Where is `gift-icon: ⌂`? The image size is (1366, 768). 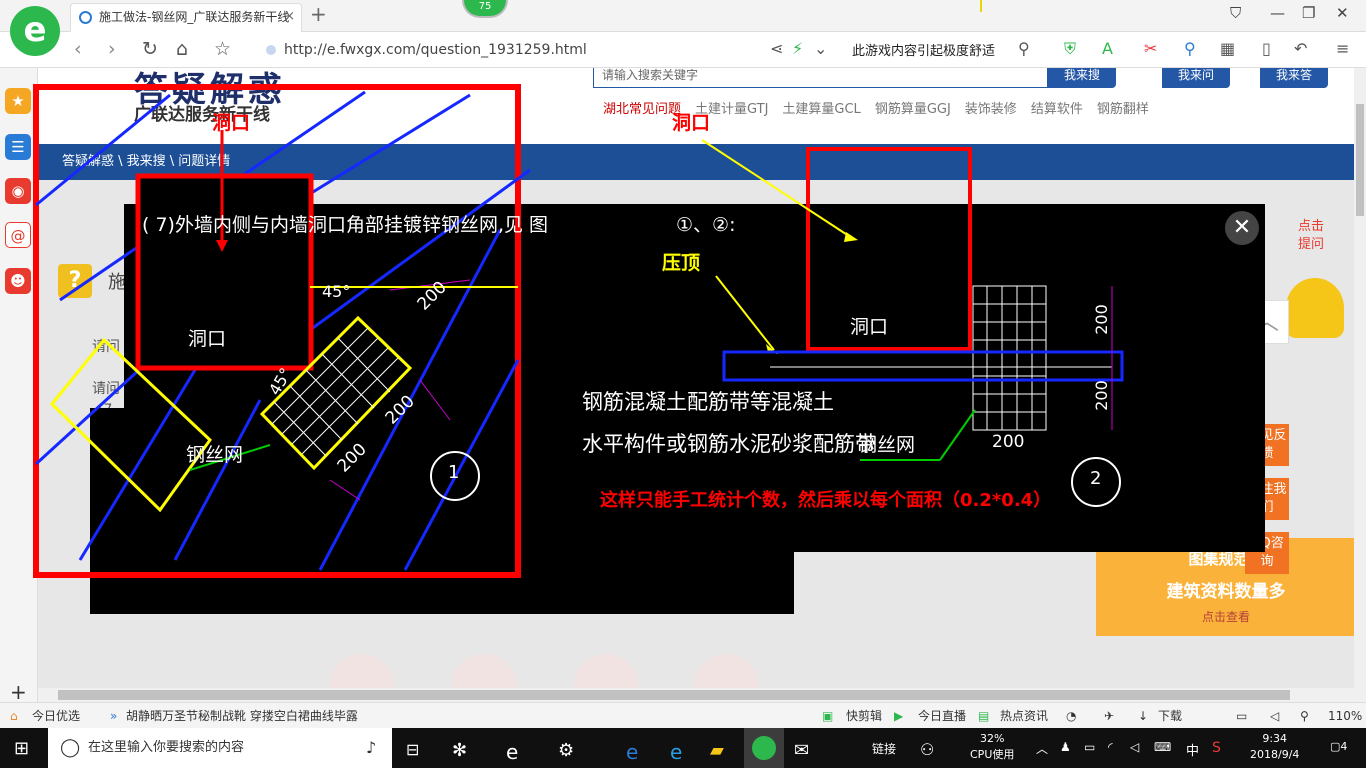
gift-icon: ⌂ is located at coordinates (14, 716).